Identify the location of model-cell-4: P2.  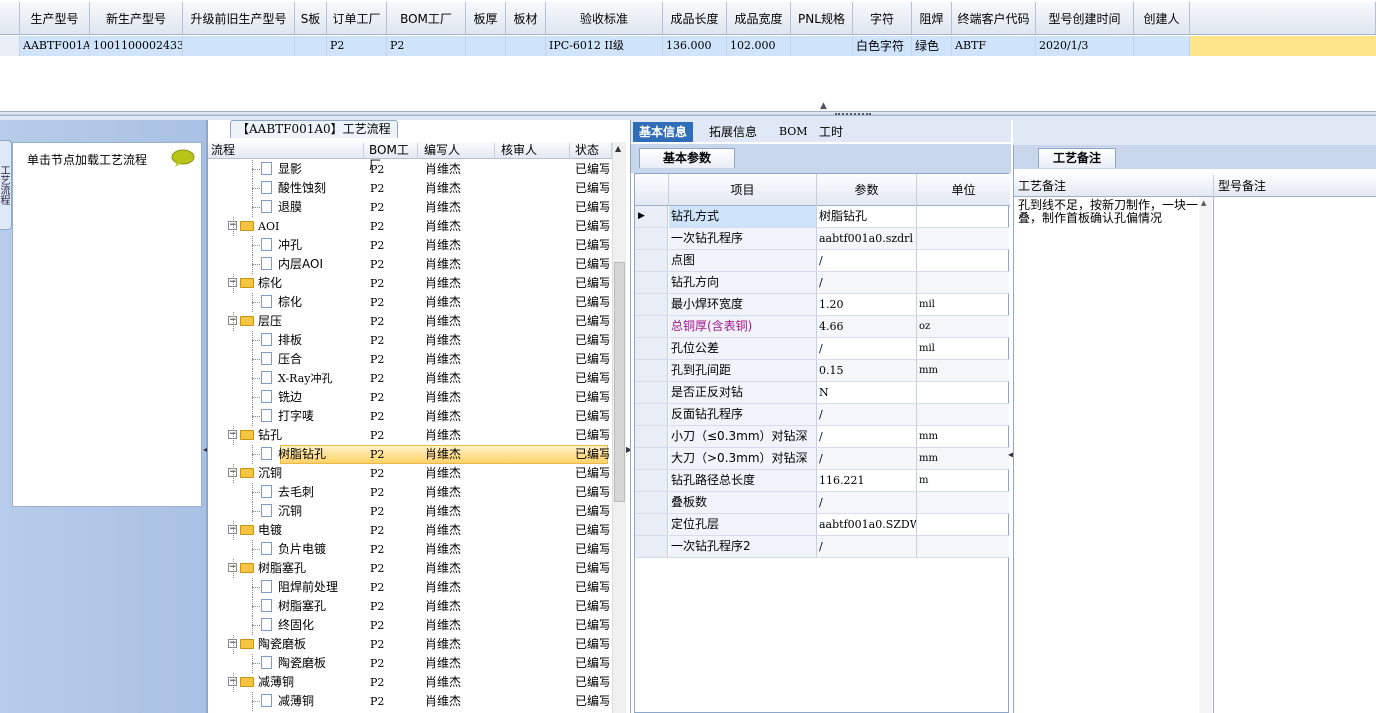
(357, 46).